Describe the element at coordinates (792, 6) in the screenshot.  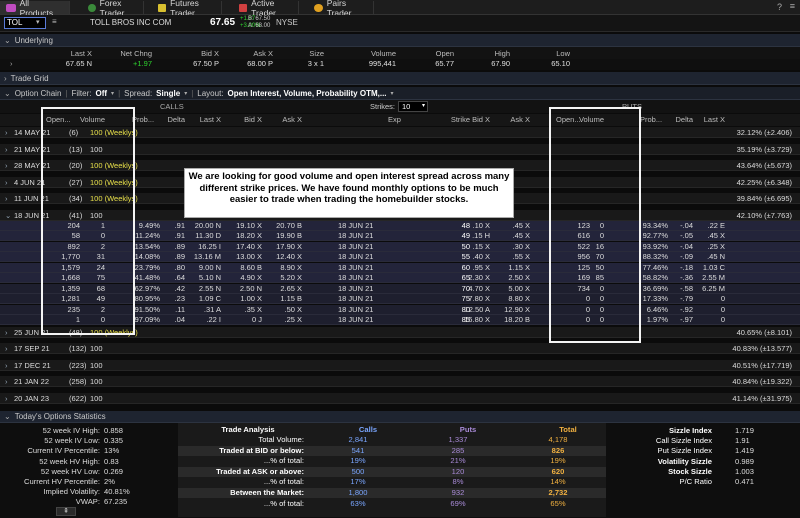
I see `menu-icon: ≡` at that location.